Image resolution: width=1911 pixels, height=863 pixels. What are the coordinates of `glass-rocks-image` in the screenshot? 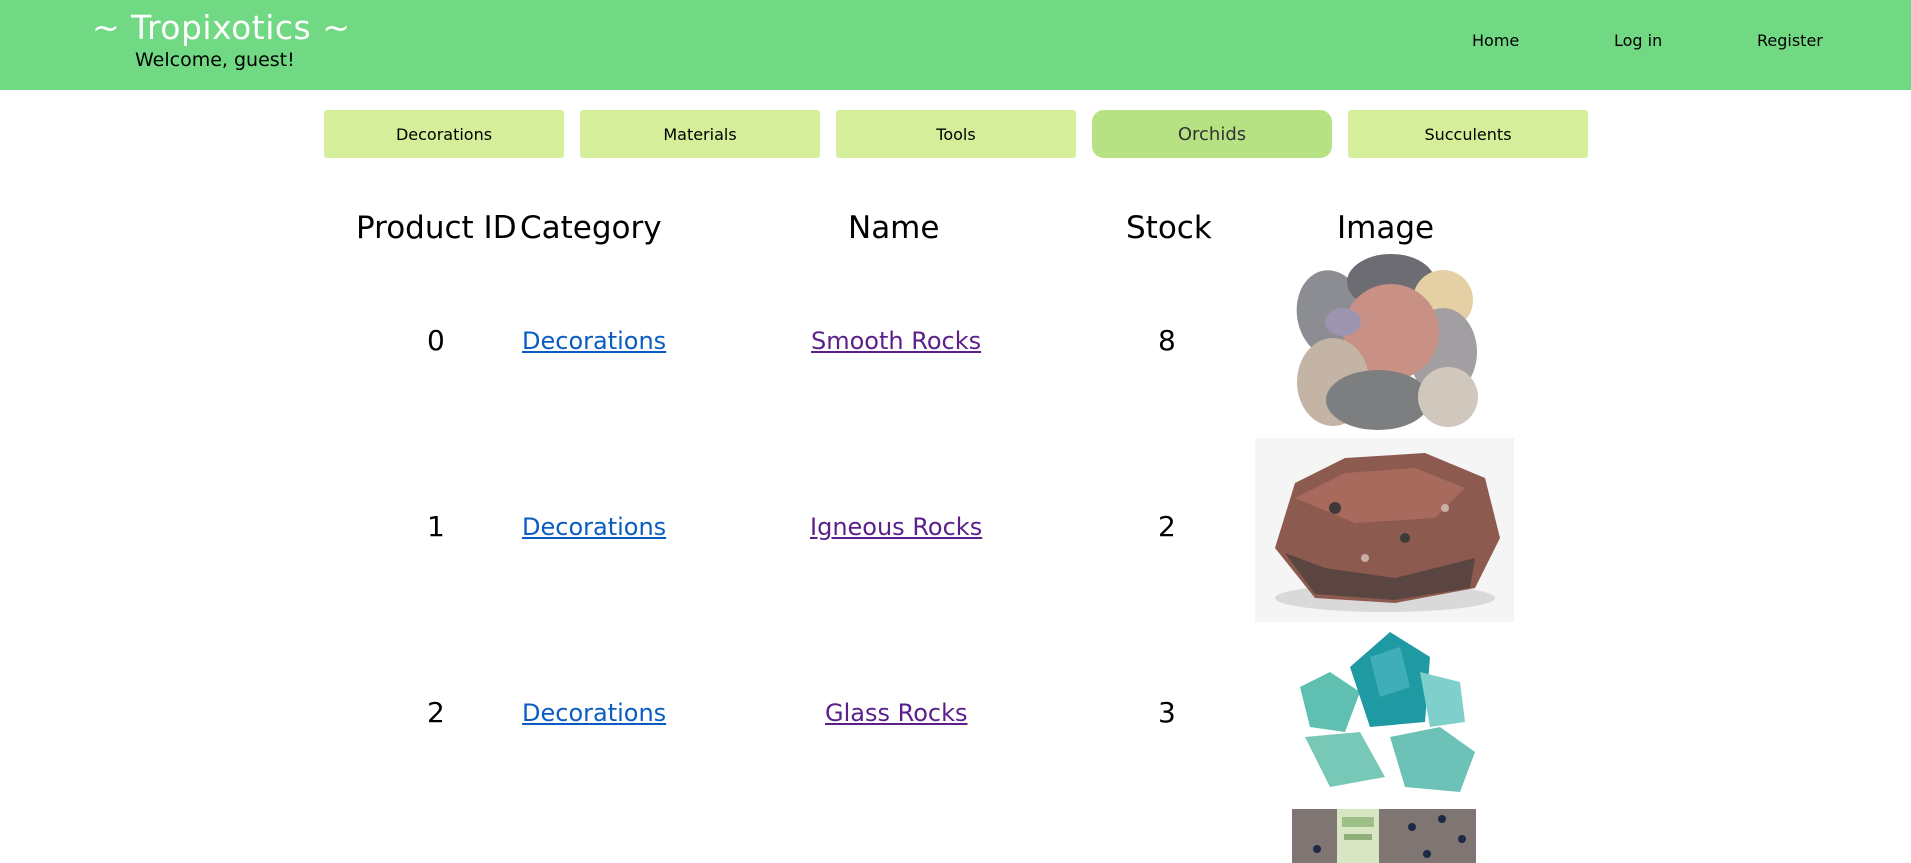 It's located at (1387, 712).